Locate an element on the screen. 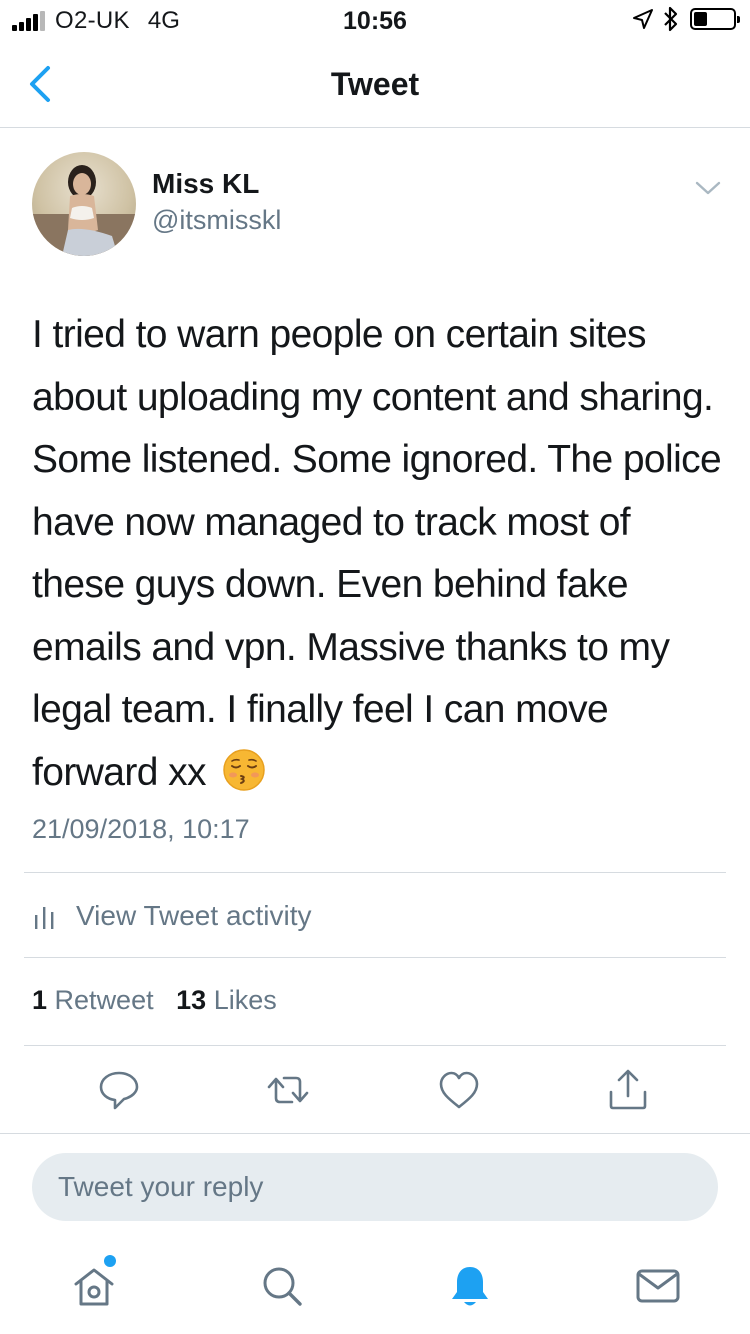 The height and width of the screenshot is (1334, 750). like-label: Likes is located at coordinates (245, 1000).